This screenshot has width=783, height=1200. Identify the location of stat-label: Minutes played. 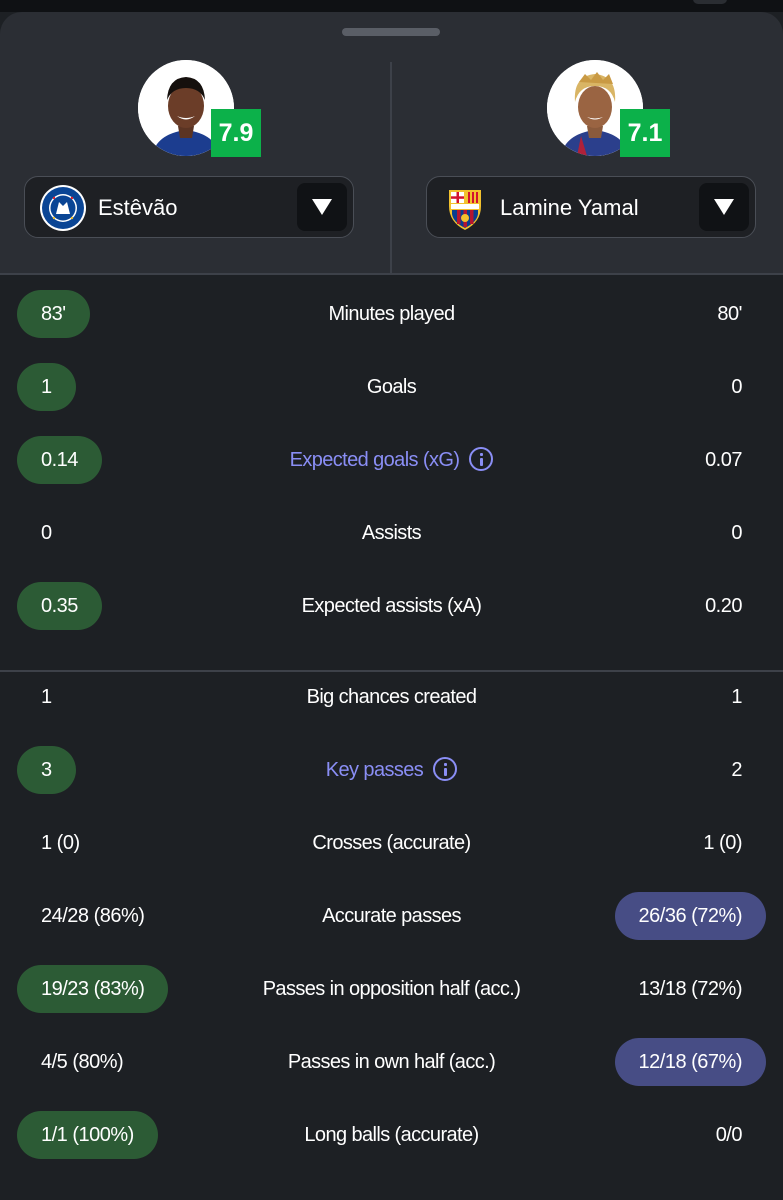
(391, 314).